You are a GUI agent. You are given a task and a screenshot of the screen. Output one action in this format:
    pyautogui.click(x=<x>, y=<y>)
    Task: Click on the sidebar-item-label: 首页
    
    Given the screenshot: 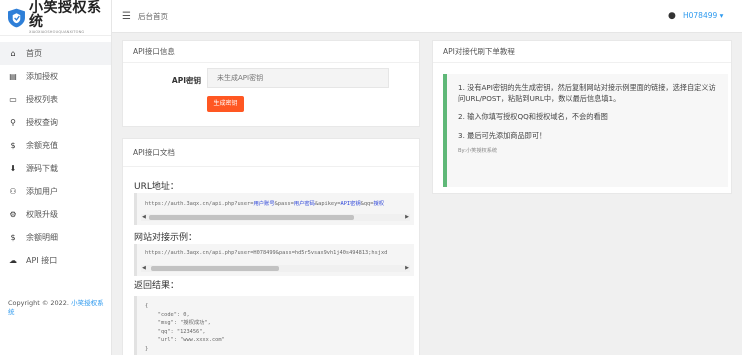 What is the action you would take?
    pyautogui.click(x=34, y=53)
    